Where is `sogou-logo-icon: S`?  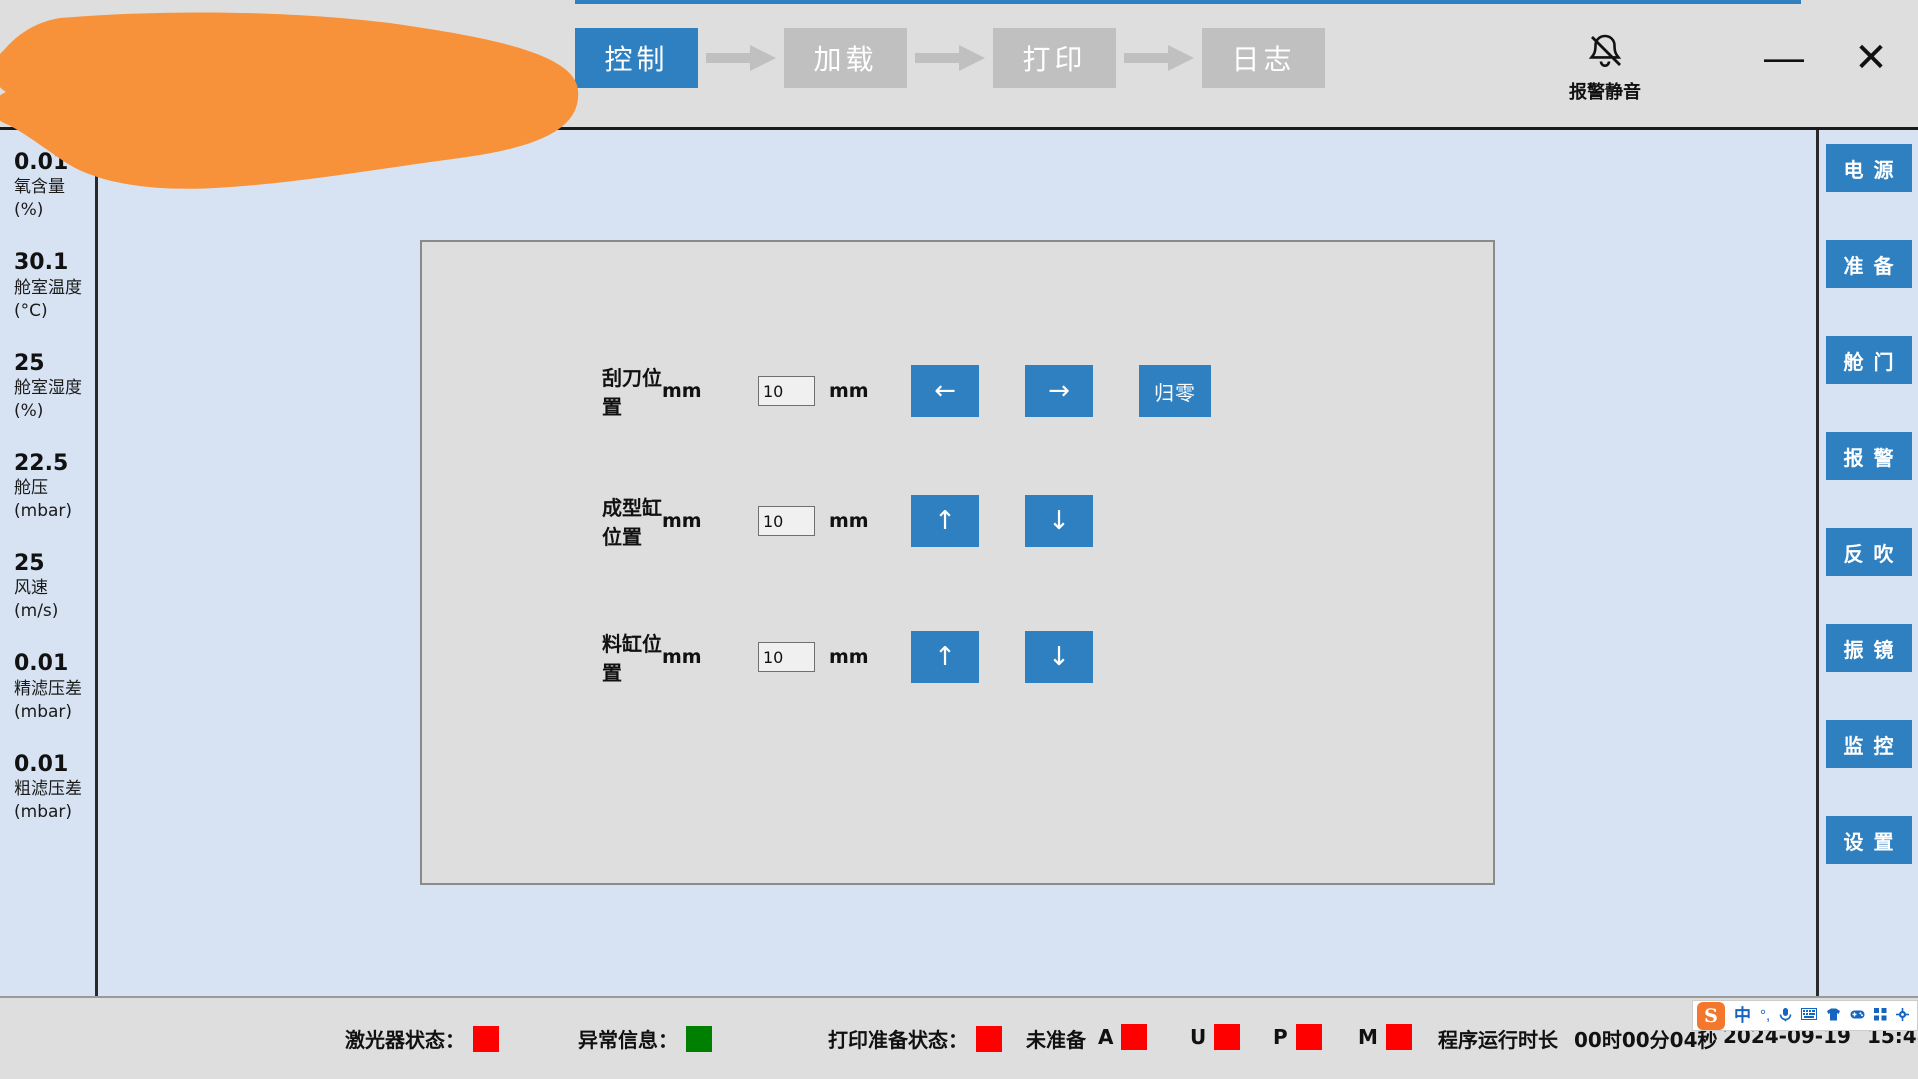 sogou-logo-icon: S is located at coordinates (1711, 1015).